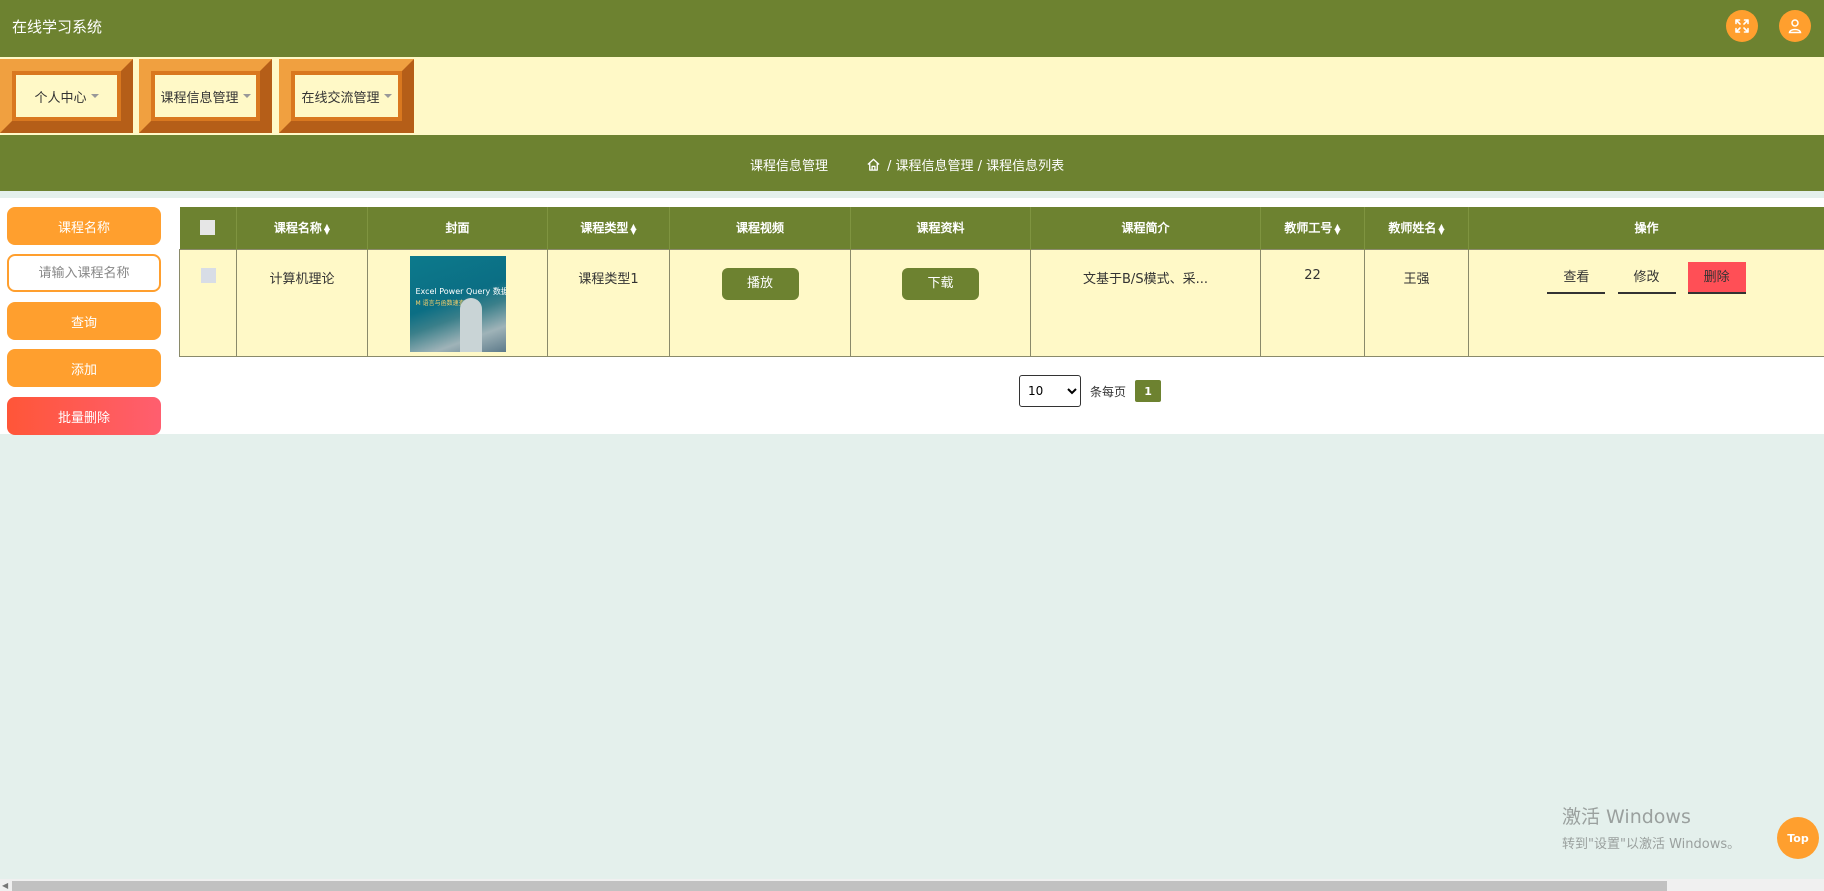  I want to click on pagination: 102050100 条每页 1, so click(1090, 391).